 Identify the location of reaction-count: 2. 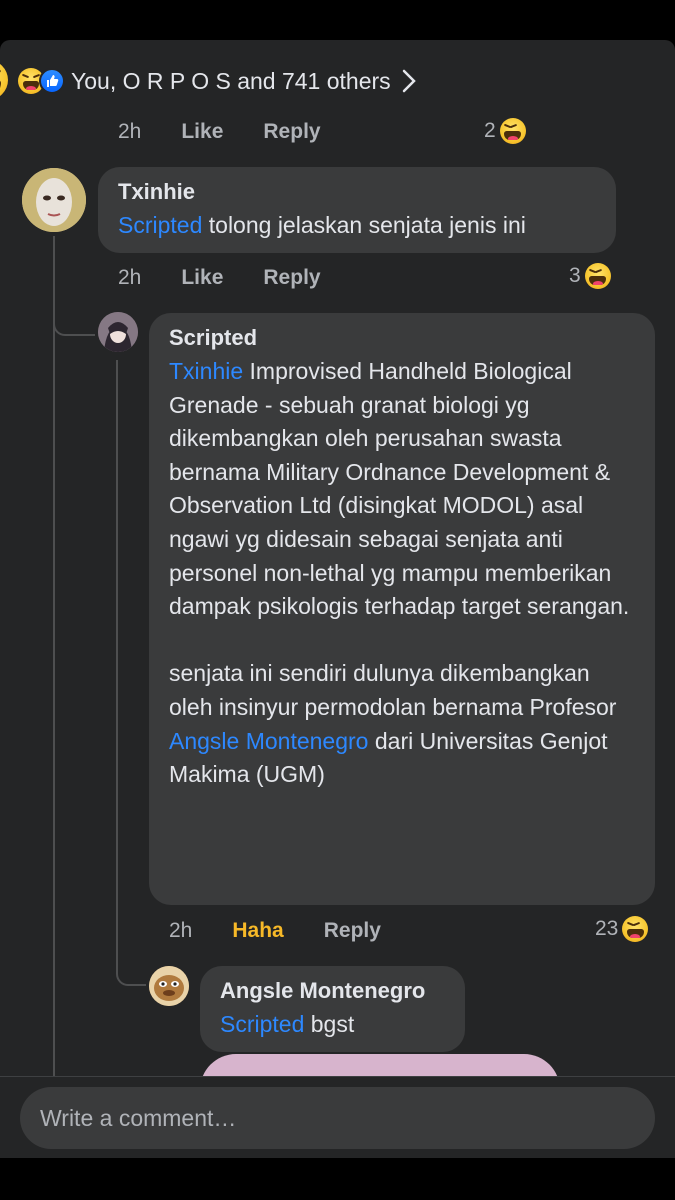
(507, 131).